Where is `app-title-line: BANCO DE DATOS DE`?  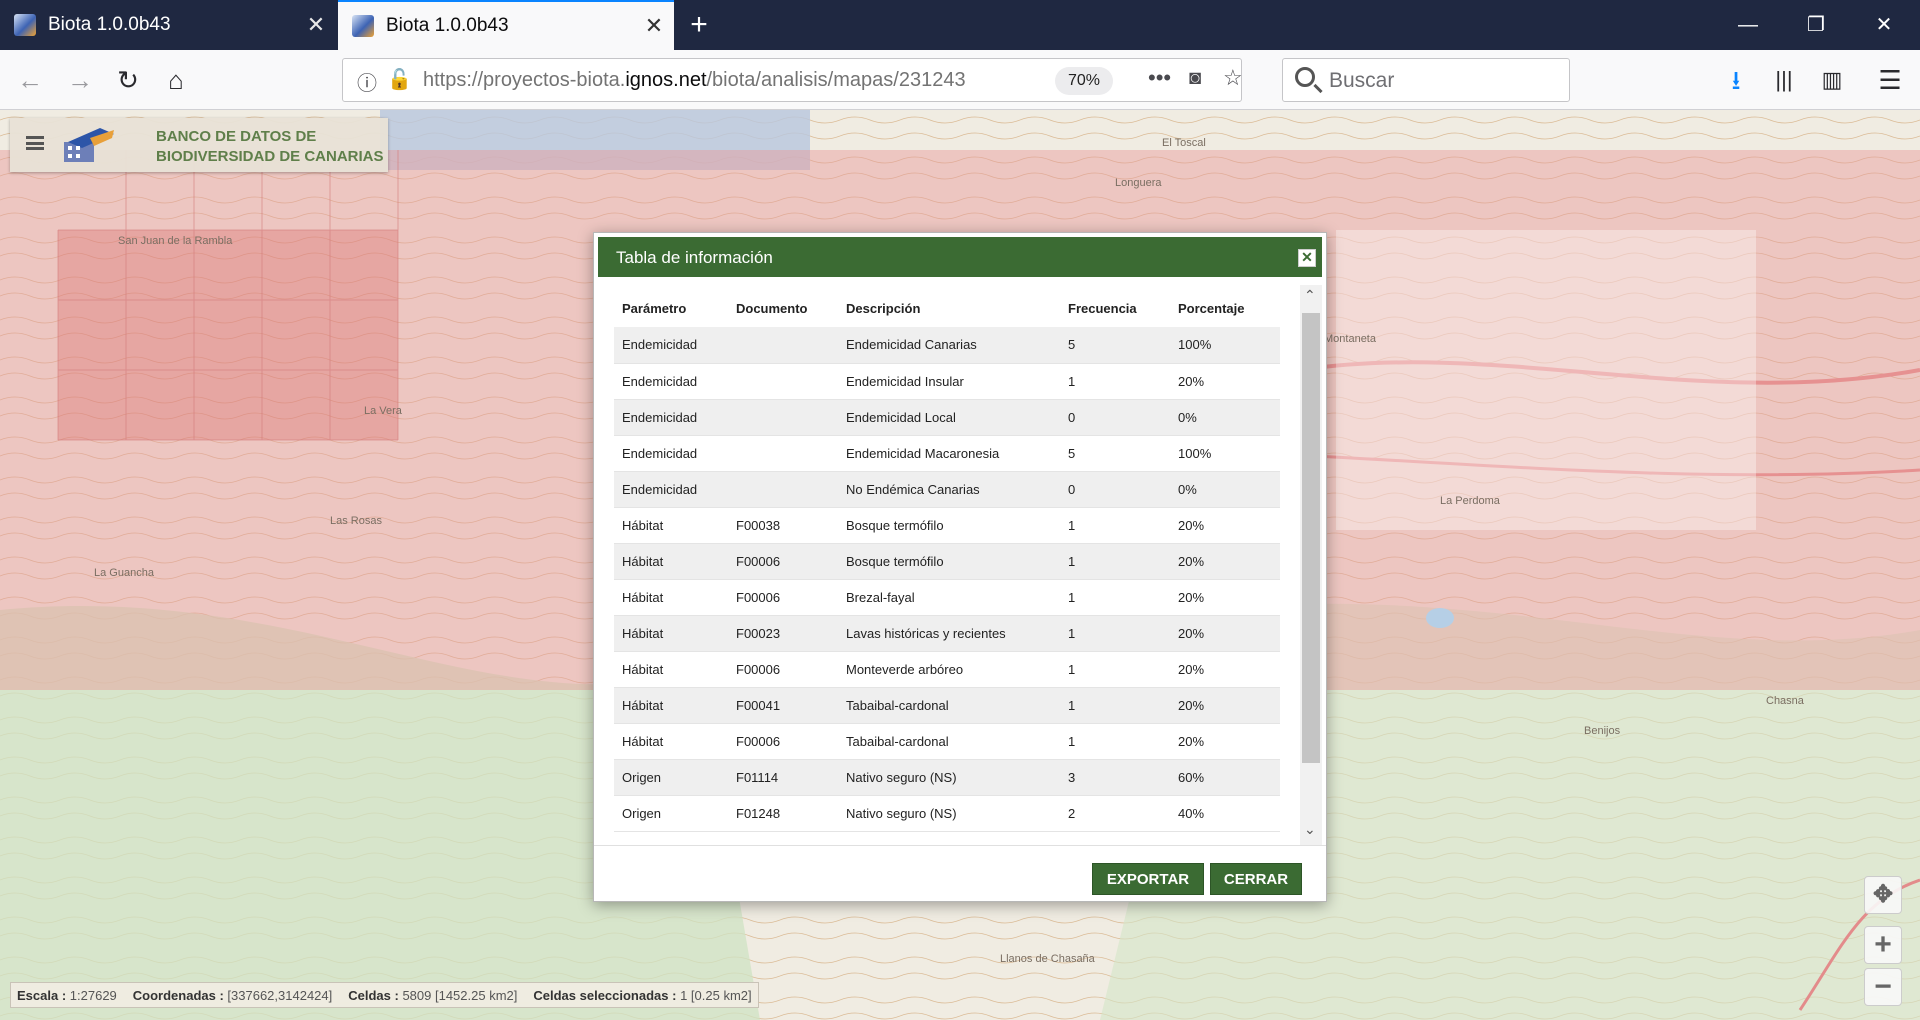
app-title-line: BANCO DE DATOS DE is located at coordinates (236, 136).